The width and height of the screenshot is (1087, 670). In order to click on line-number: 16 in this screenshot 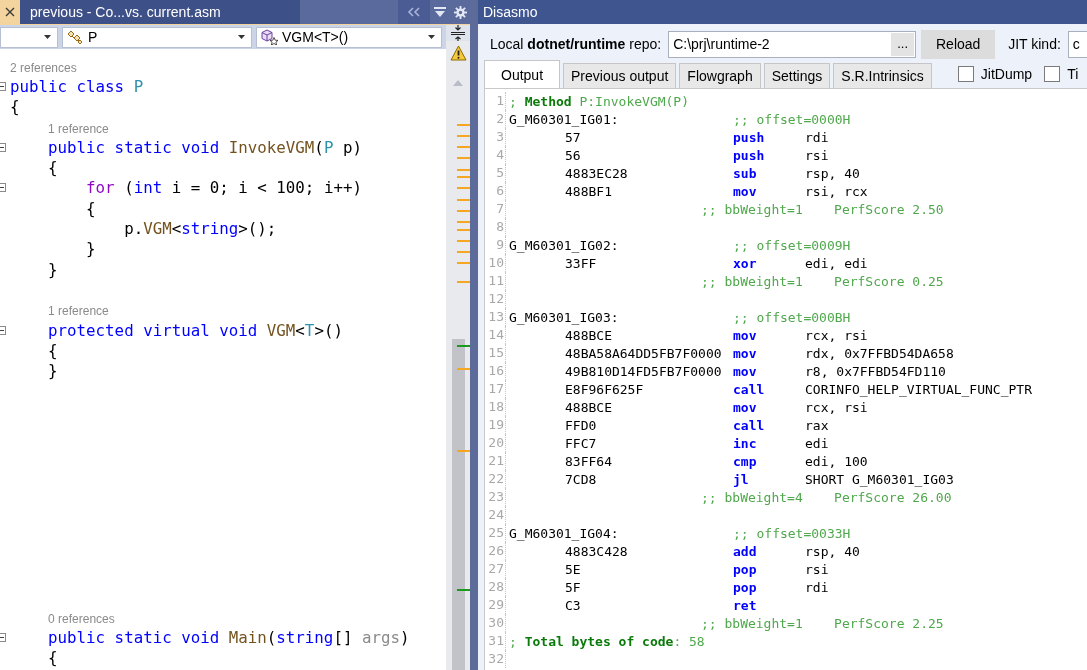, I will do `click(496, 371)`.